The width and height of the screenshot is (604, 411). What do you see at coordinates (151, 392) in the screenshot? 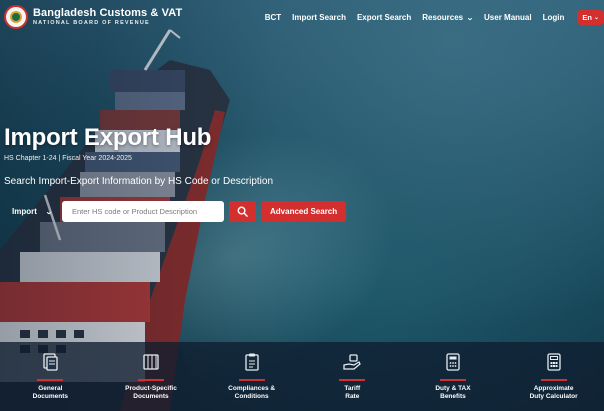
I see `category-label: Product-Specific Documents` at bounding box center [151, 392].